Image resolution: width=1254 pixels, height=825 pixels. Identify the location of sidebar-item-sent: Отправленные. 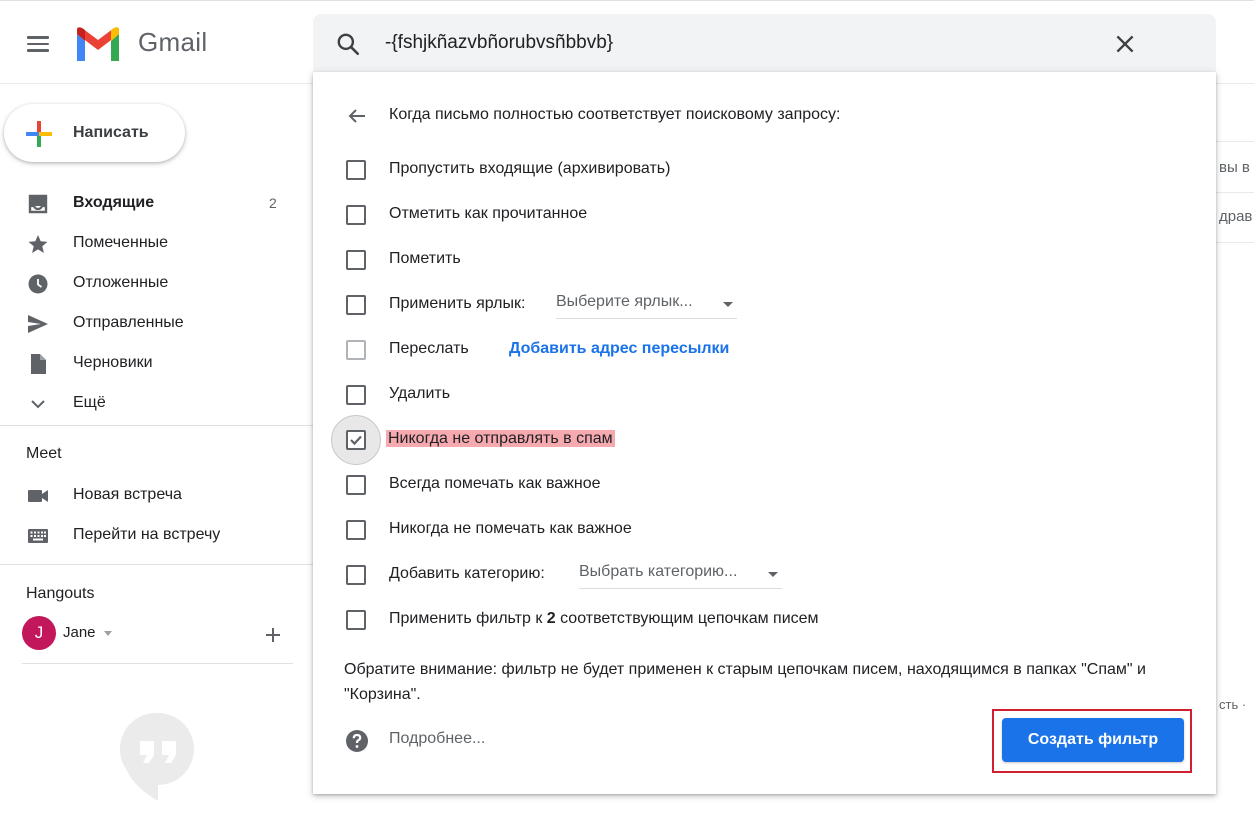
(150, 323).